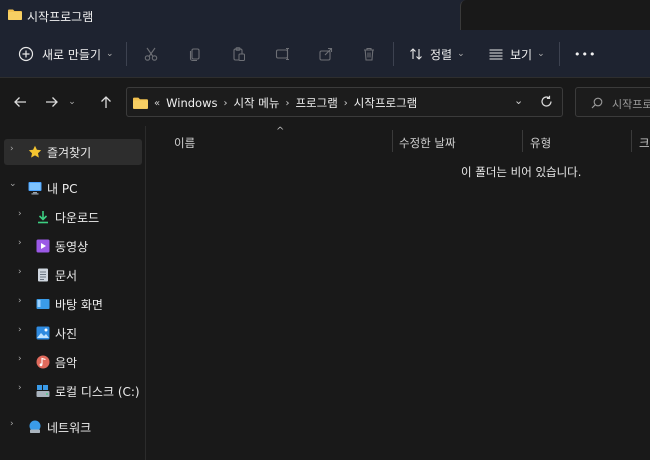 Image resolution: width=650 pixels, height=460 pixels. I want to click on arrow-up-icon, so click(106, 102).